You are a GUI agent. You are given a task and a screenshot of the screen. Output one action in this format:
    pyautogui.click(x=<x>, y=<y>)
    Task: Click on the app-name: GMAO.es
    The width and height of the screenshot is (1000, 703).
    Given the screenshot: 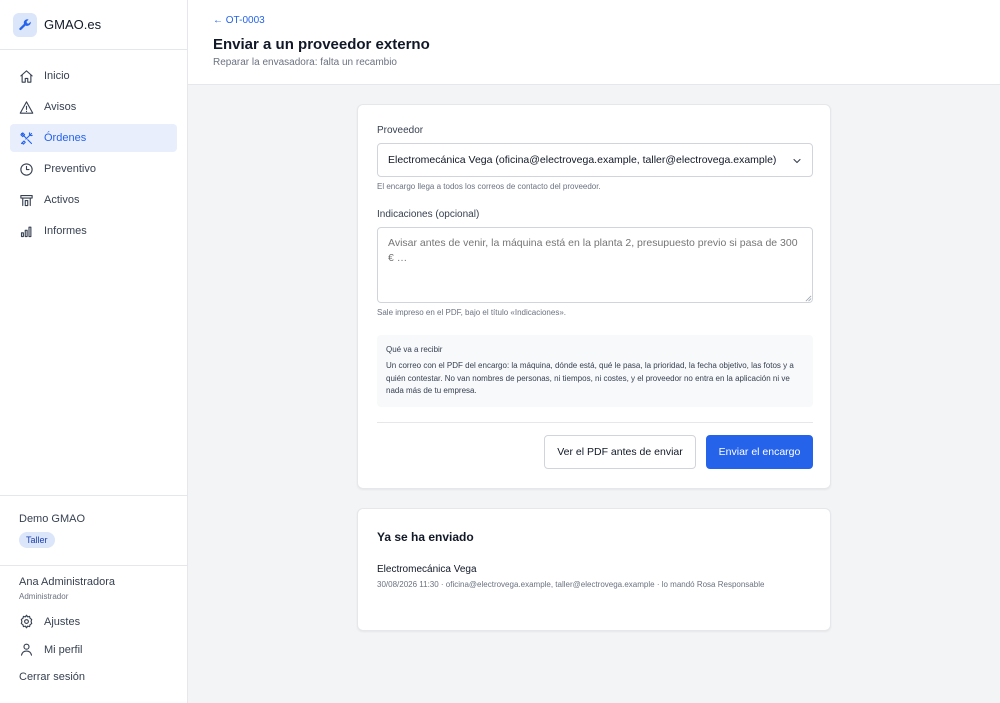 What is the action you would take?
    pyautogui.click(x=73, y=24)
    